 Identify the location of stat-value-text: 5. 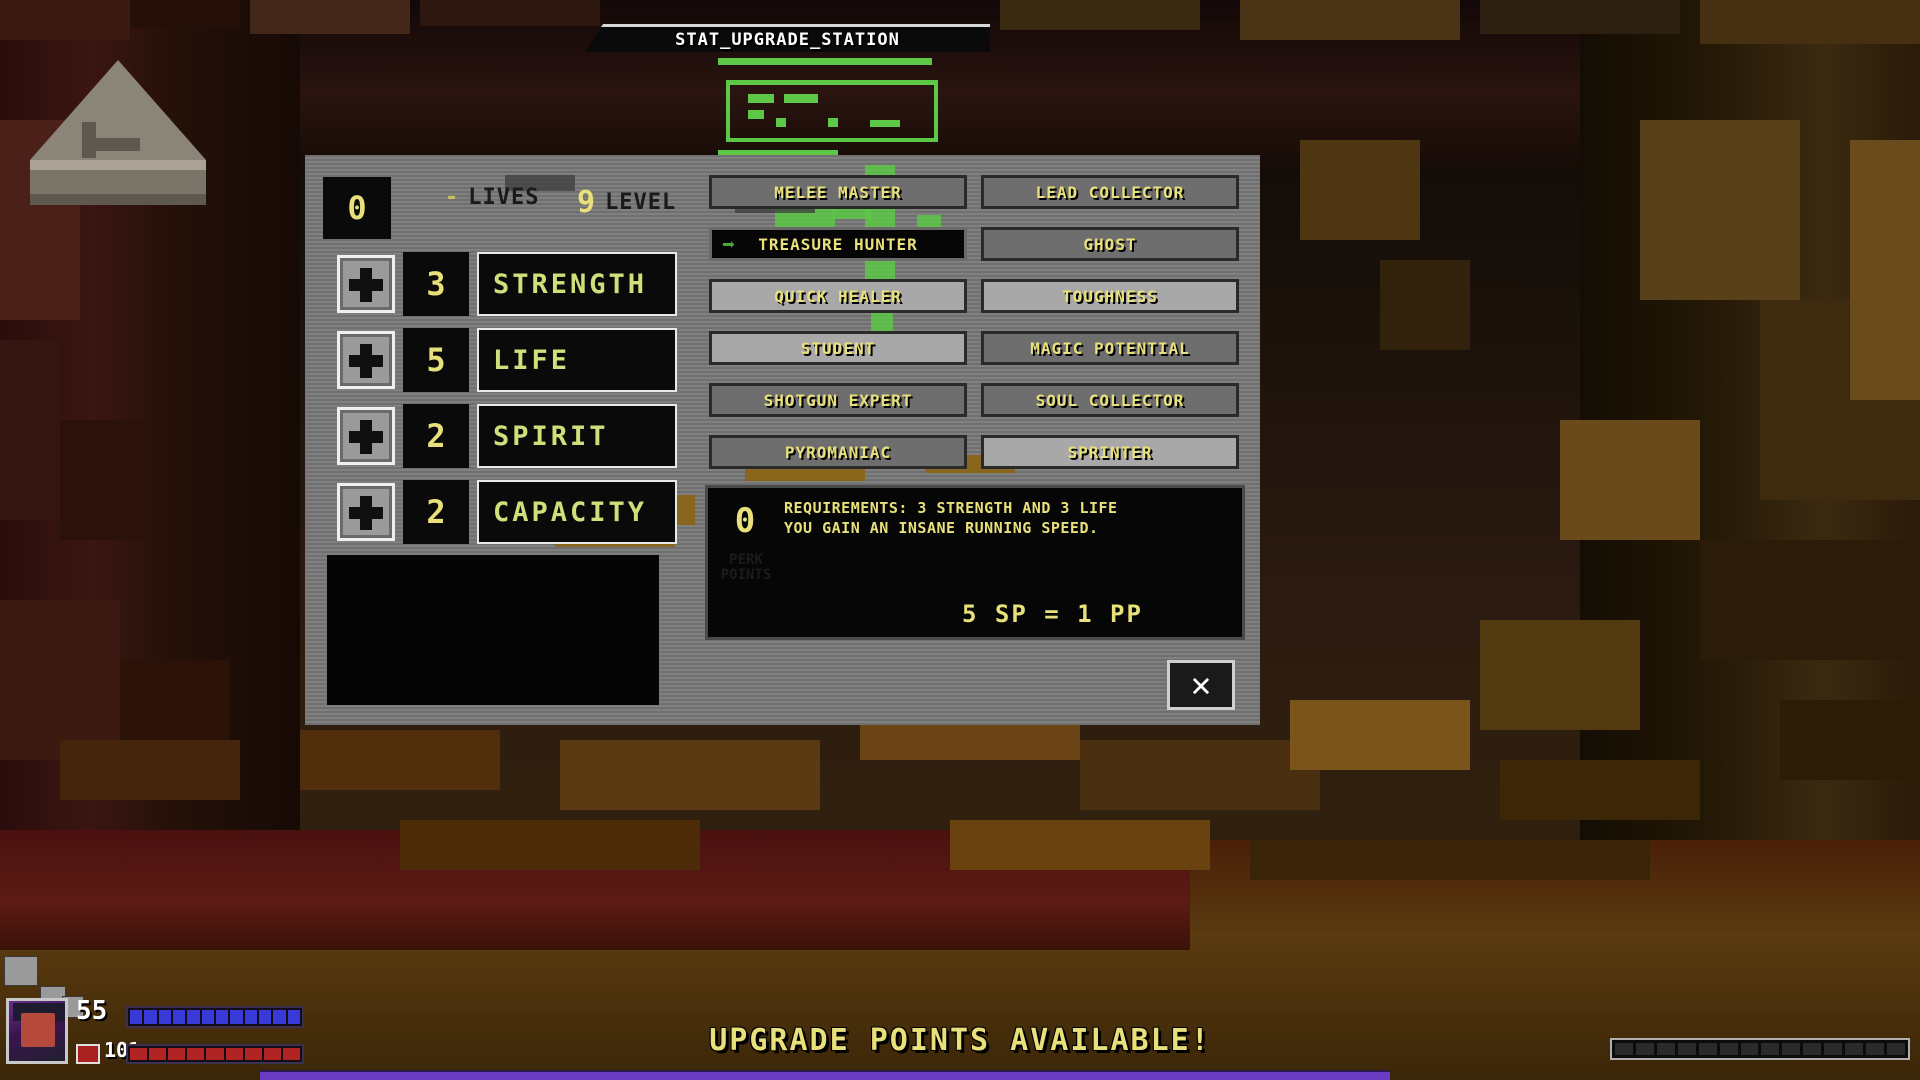
(436, 360).